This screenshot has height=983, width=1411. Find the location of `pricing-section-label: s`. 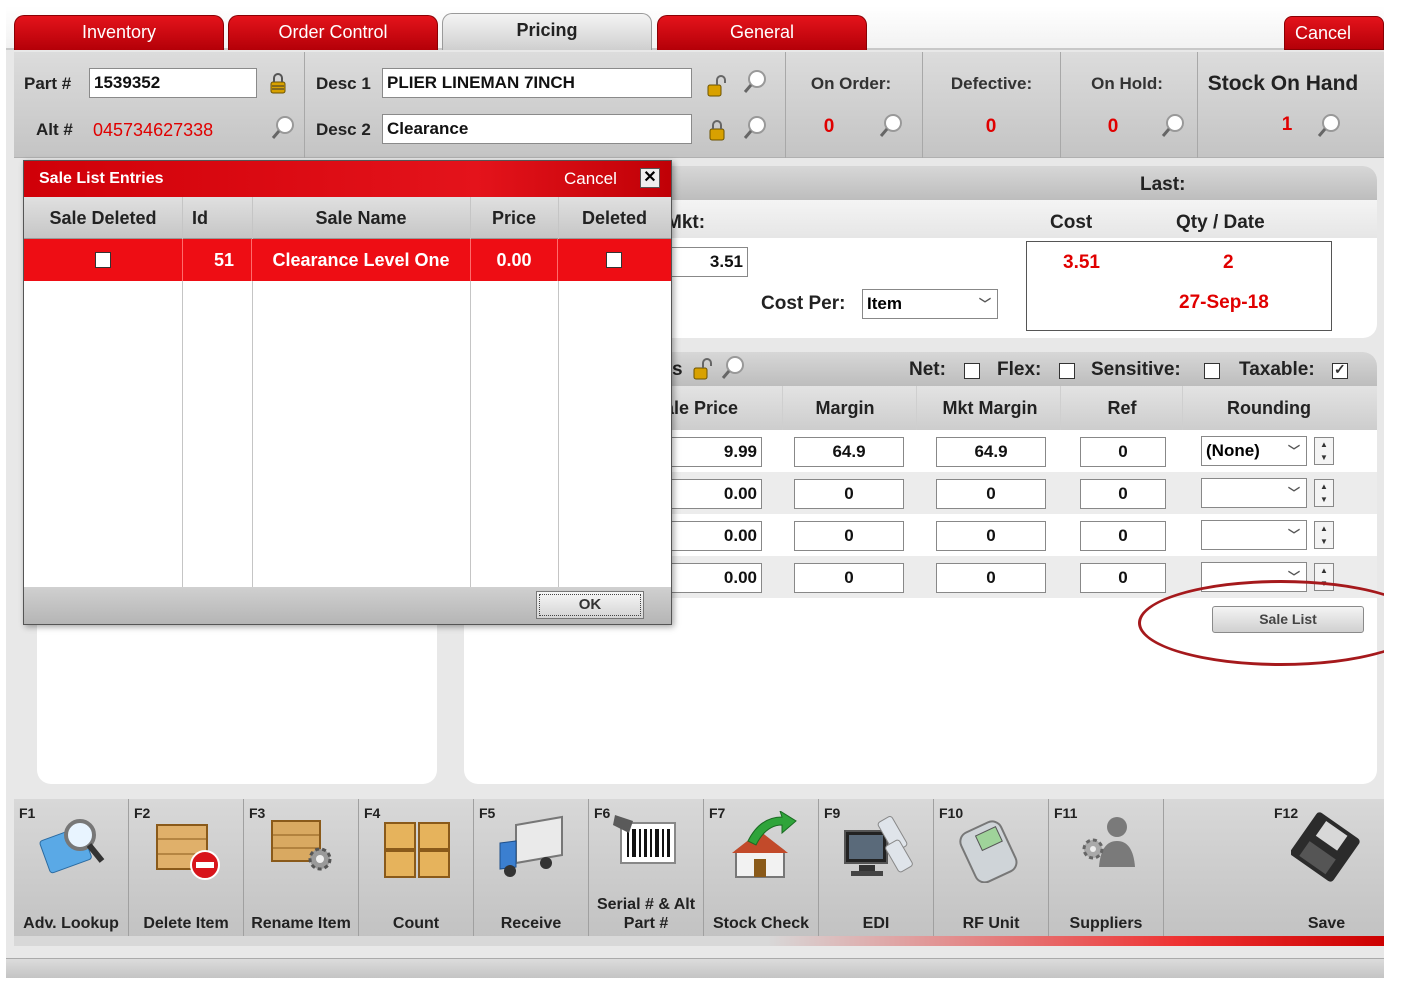

pricing-section-label: s is located at coordinates (677, 369).